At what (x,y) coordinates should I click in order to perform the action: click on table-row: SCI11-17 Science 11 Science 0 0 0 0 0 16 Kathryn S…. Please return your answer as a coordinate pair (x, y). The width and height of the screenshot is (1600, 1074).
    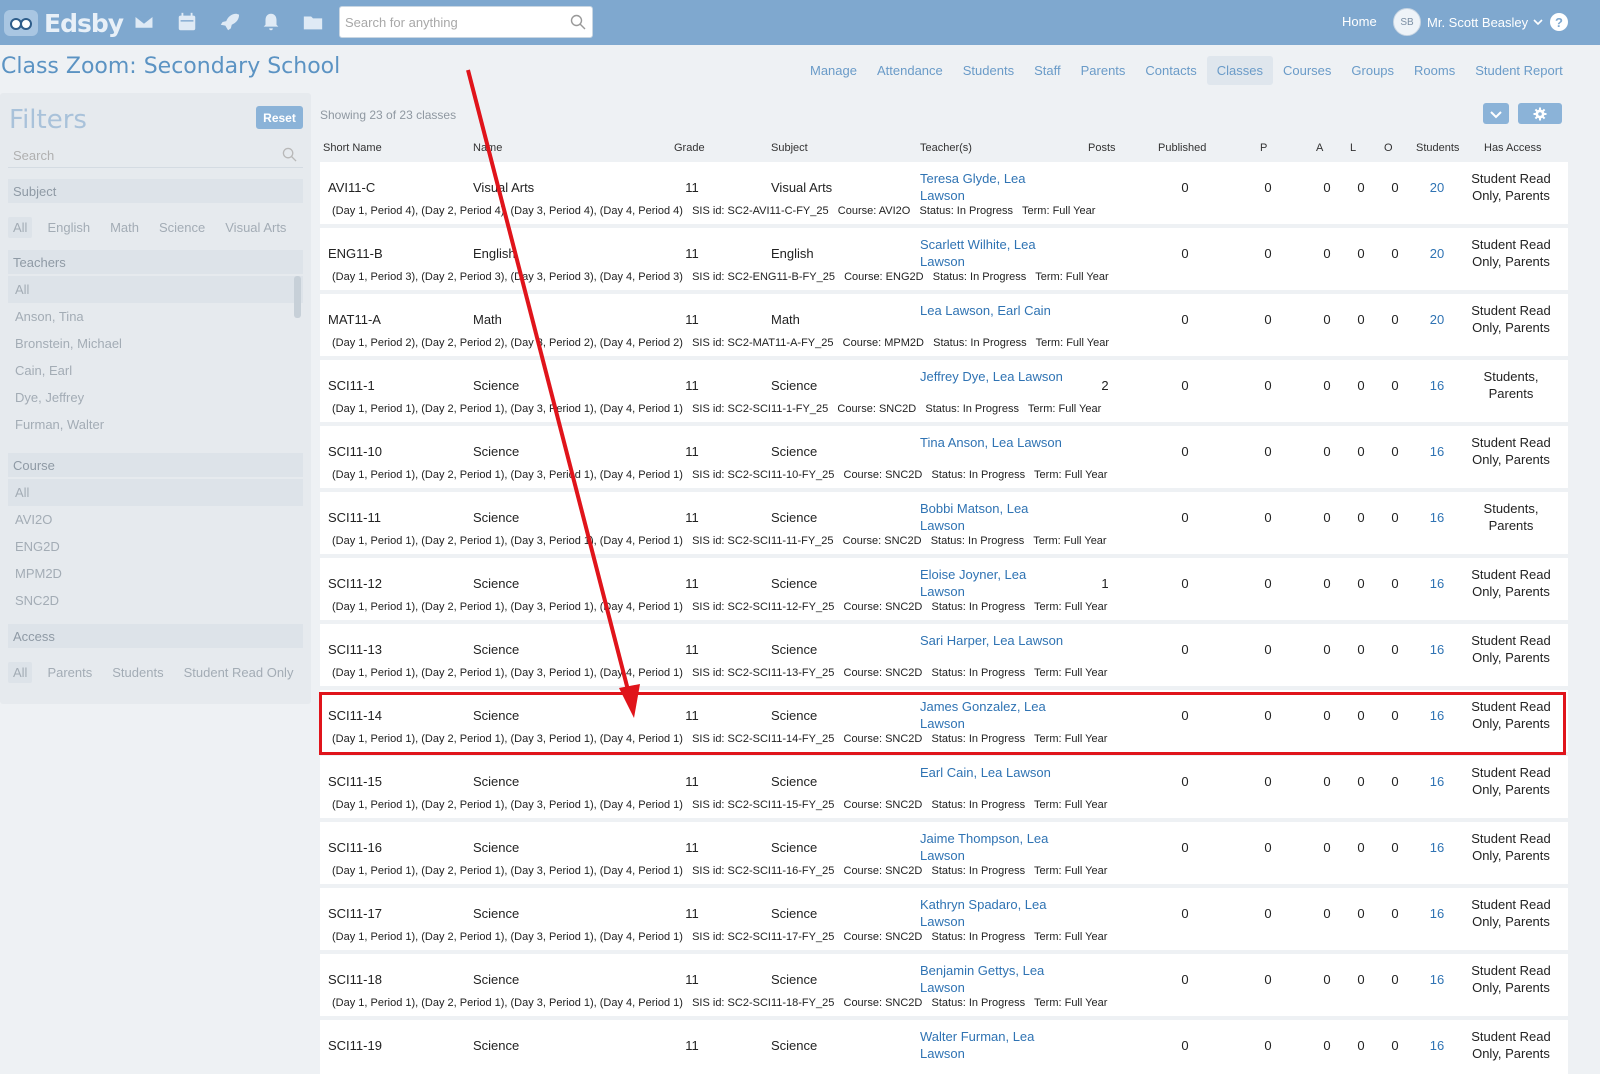
    Looking at the image, I should click on (944, 920).